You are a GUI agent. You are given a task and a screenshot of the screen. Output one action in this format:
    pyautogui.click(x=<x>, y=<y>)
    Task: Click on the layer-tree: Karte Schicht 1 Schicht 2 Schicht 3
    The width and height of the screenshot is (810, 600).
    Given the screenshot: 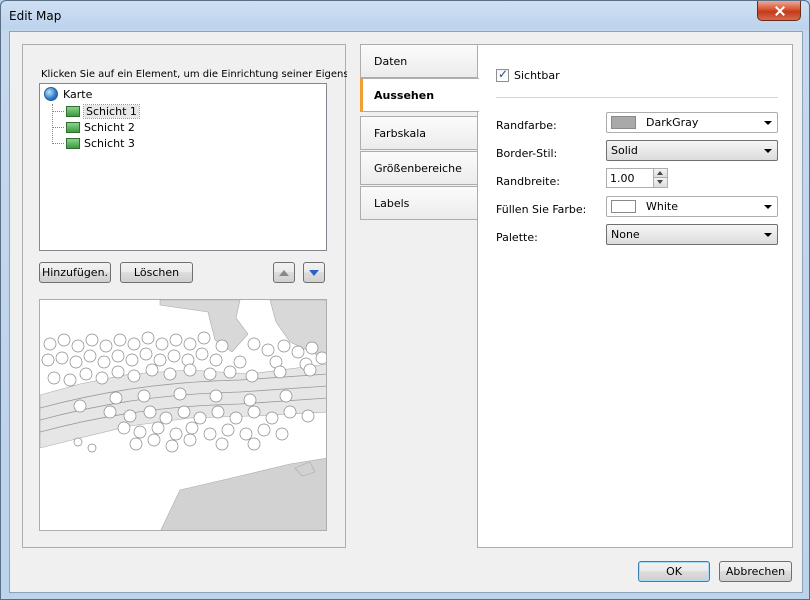 What is the action you would take?
    pyautogui.click(x=183, y=167)
    